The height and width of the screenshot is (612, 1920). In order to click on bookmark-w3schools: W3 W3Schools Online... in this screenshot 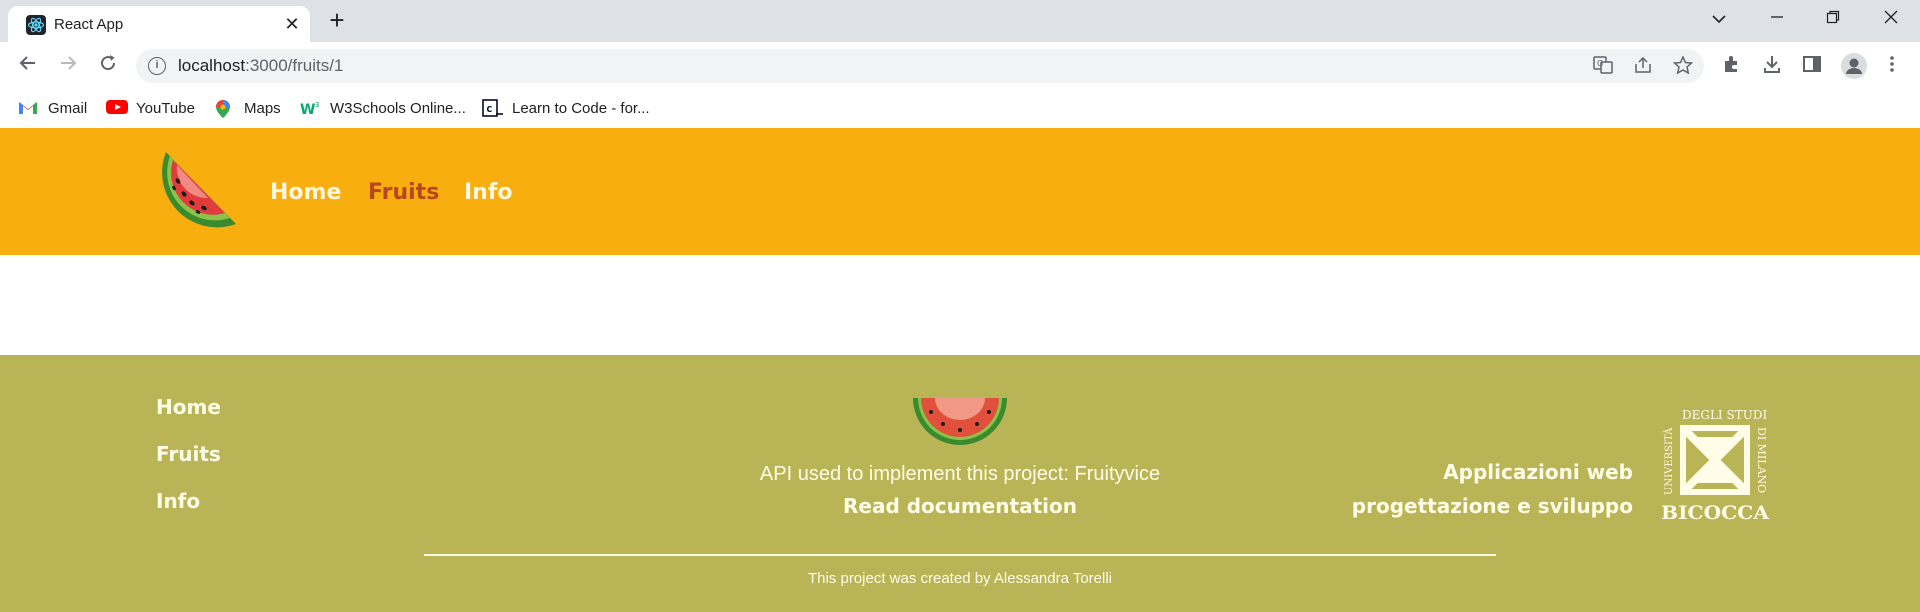, I will do `click(383, 108)`.